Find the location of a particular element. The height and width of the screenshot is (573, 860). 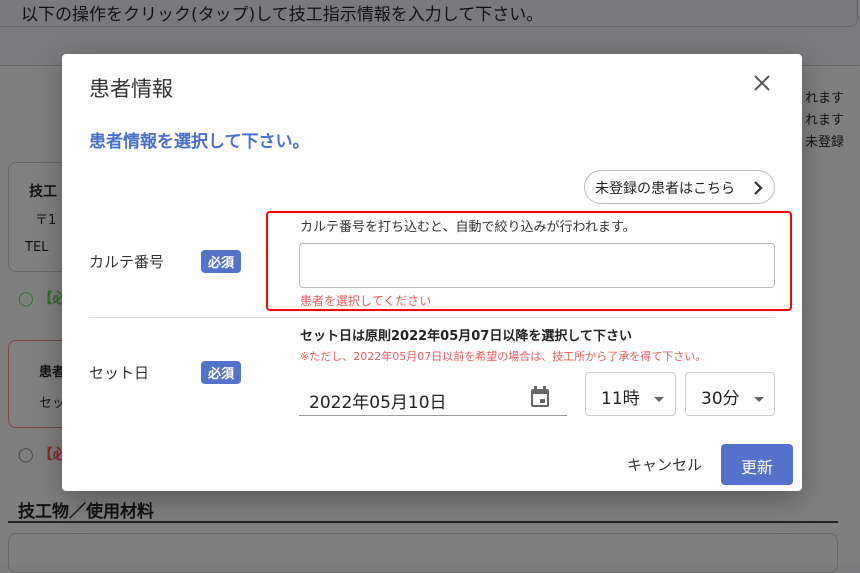

close-icon is located at coordinates (762, 83).